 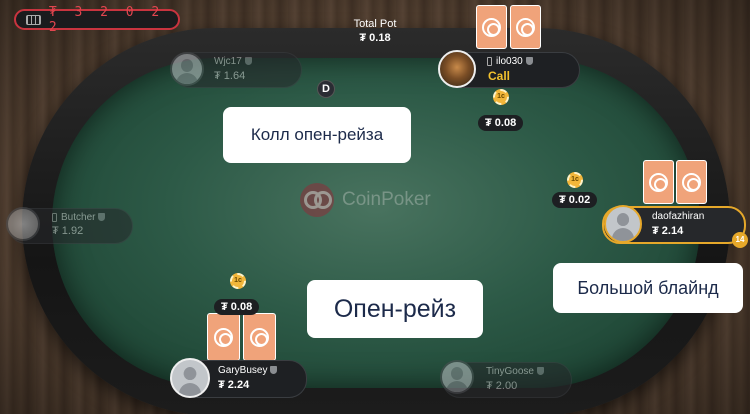 I want to click on total-pot-amount: ₮ 0.18, so click(x=375, y=38).